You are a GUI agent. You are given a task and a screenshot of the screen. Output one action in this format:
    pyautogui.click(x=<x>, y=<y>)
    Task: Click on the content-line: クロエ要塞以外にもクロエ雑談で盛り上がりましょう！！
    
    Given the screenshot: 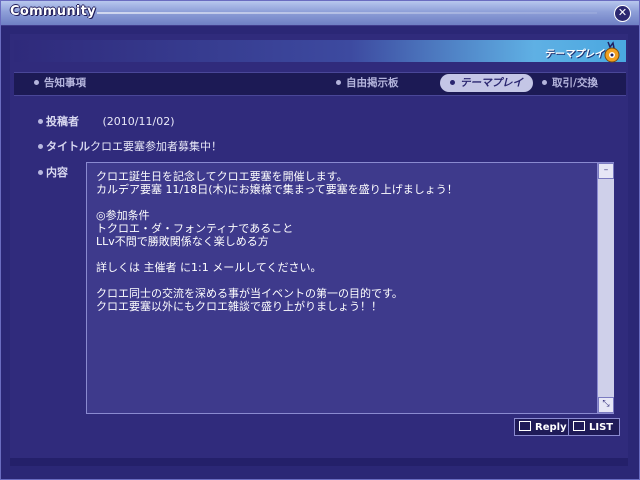 What is the action you would take?
    pyautogui.click(x=239, y=306)
    